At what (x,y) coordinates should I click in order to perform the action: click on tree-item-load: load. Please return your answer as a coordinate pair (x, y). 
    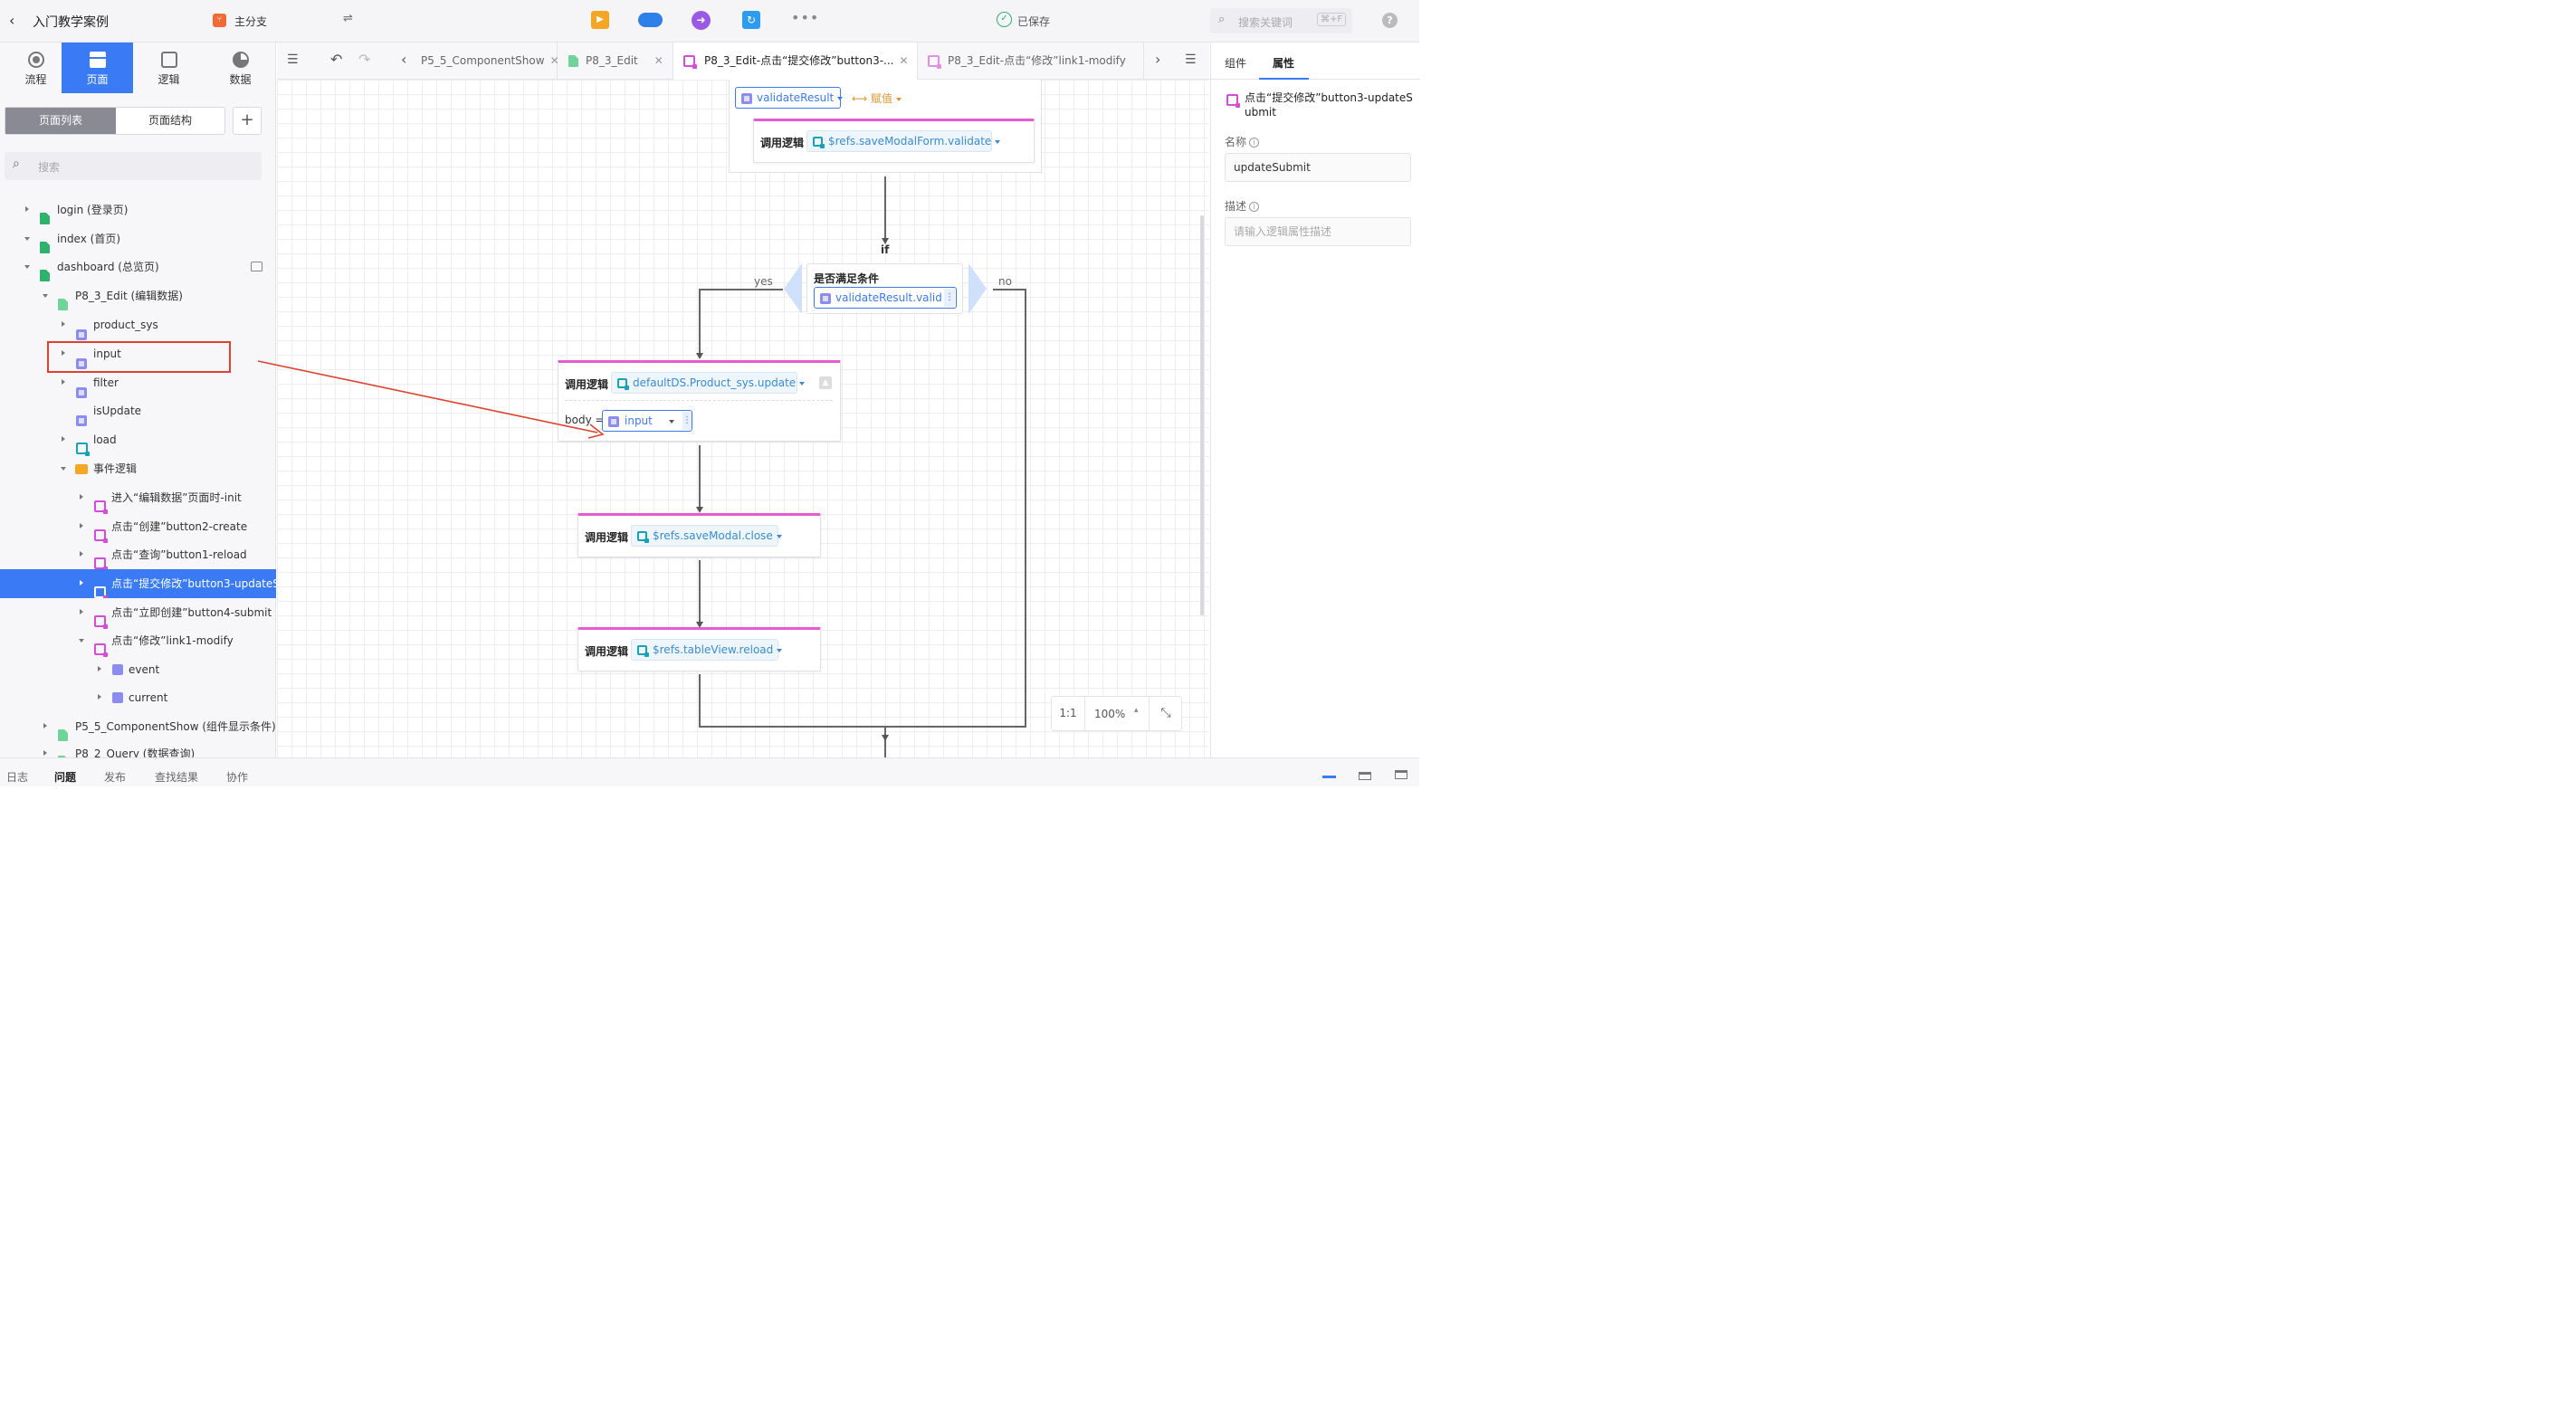
    Looking at the image, I should click on (138, 440).